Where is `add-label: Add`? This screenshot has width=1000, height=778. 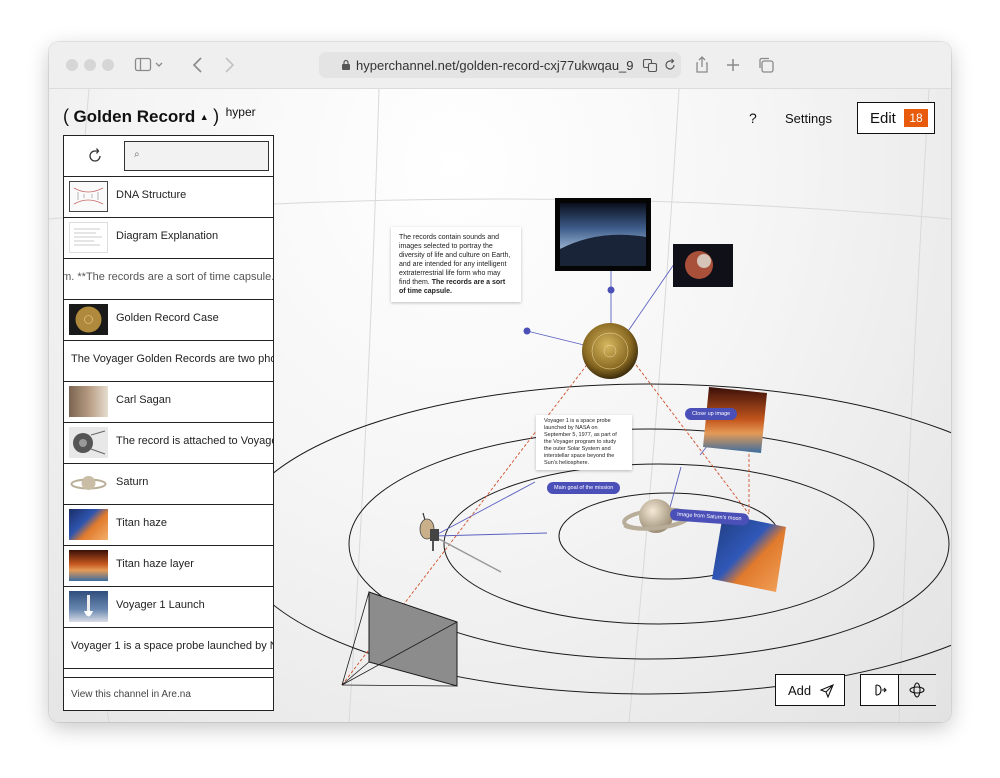
add-label: Add is located at coordinates (800, 690).